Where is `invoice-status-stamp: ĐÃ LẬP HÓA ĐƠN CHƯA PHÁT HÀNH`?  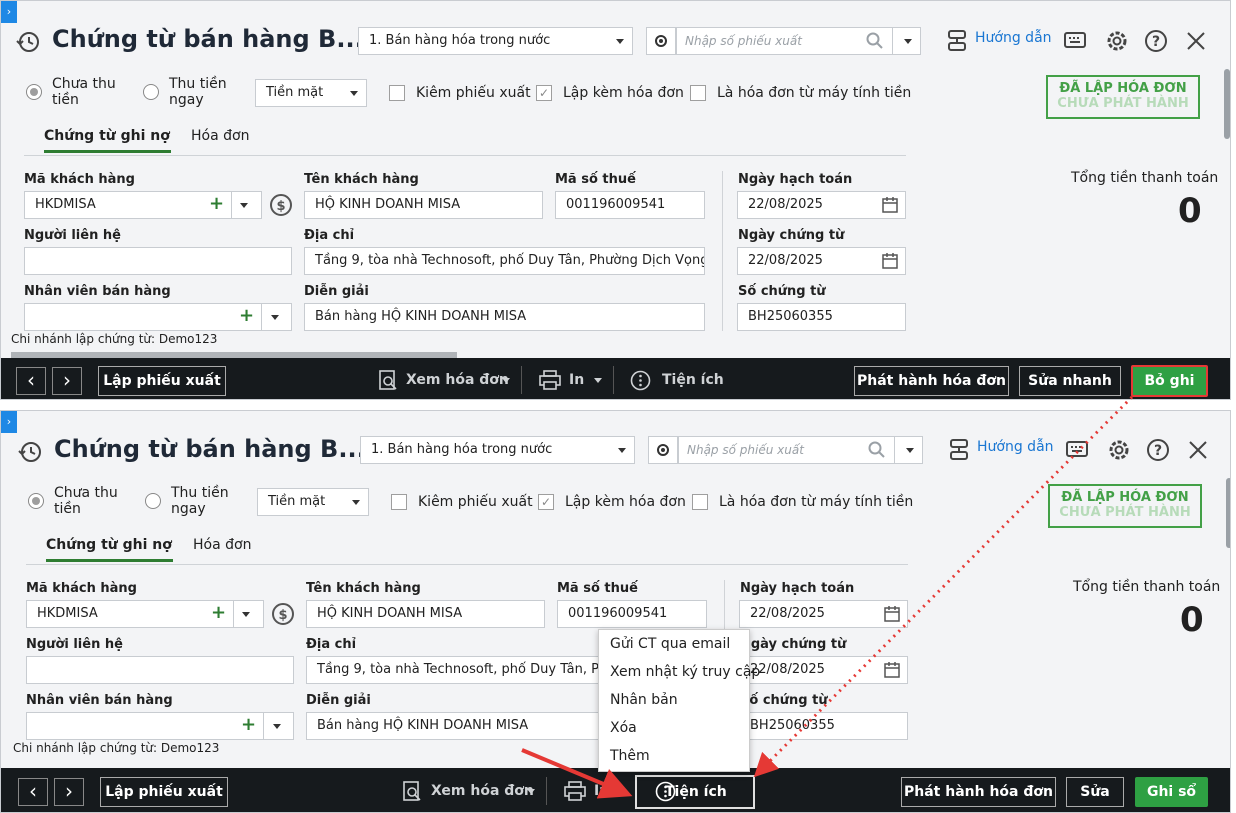
invoice-status-stamp: ĐÃ LẬP HÓA ĐƠN CHƯA PHÁT HÀNH is located at coordinates (1123, 97).